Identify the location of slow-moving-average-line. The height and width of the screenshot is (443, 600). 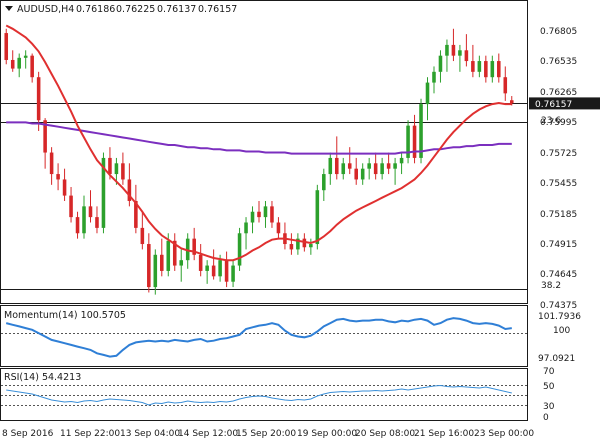
(259, 138).